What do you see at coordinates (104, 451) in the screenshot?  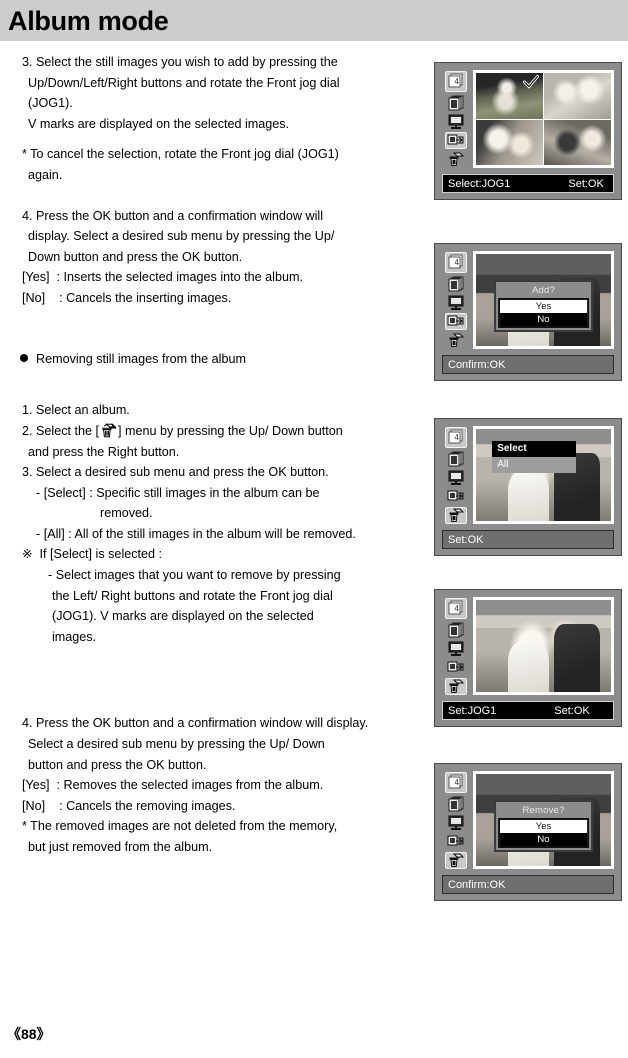 I see `remove-step-2-line-2: and press the Right button.` at bounding box center [104, 451].